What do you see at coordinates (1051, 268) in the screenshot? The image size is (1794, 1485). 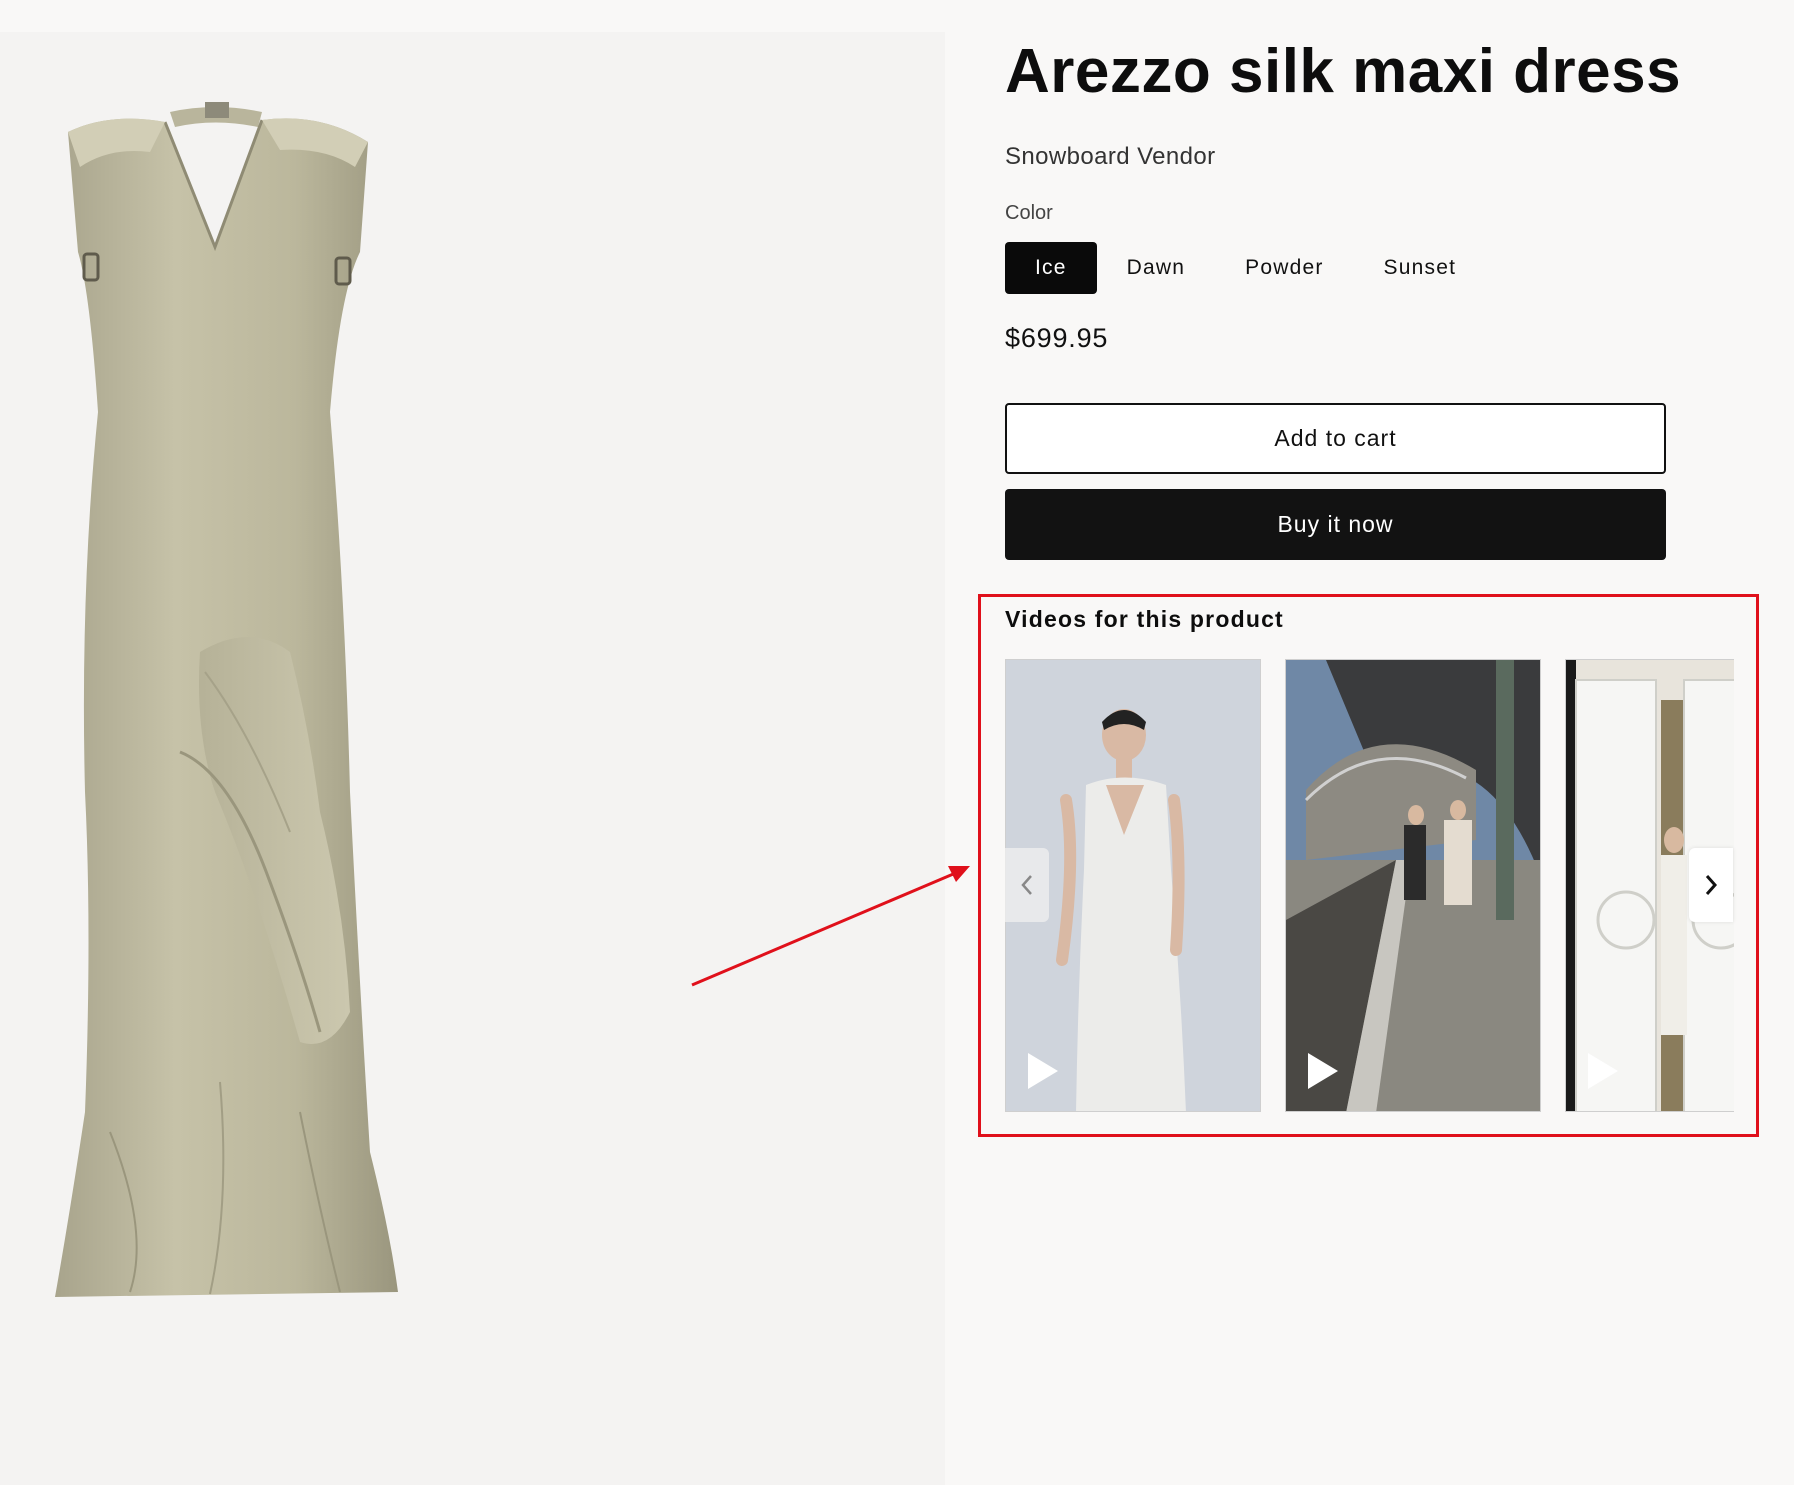 I see `color-option-ice: Ice` at bounding box center [1051, 268].